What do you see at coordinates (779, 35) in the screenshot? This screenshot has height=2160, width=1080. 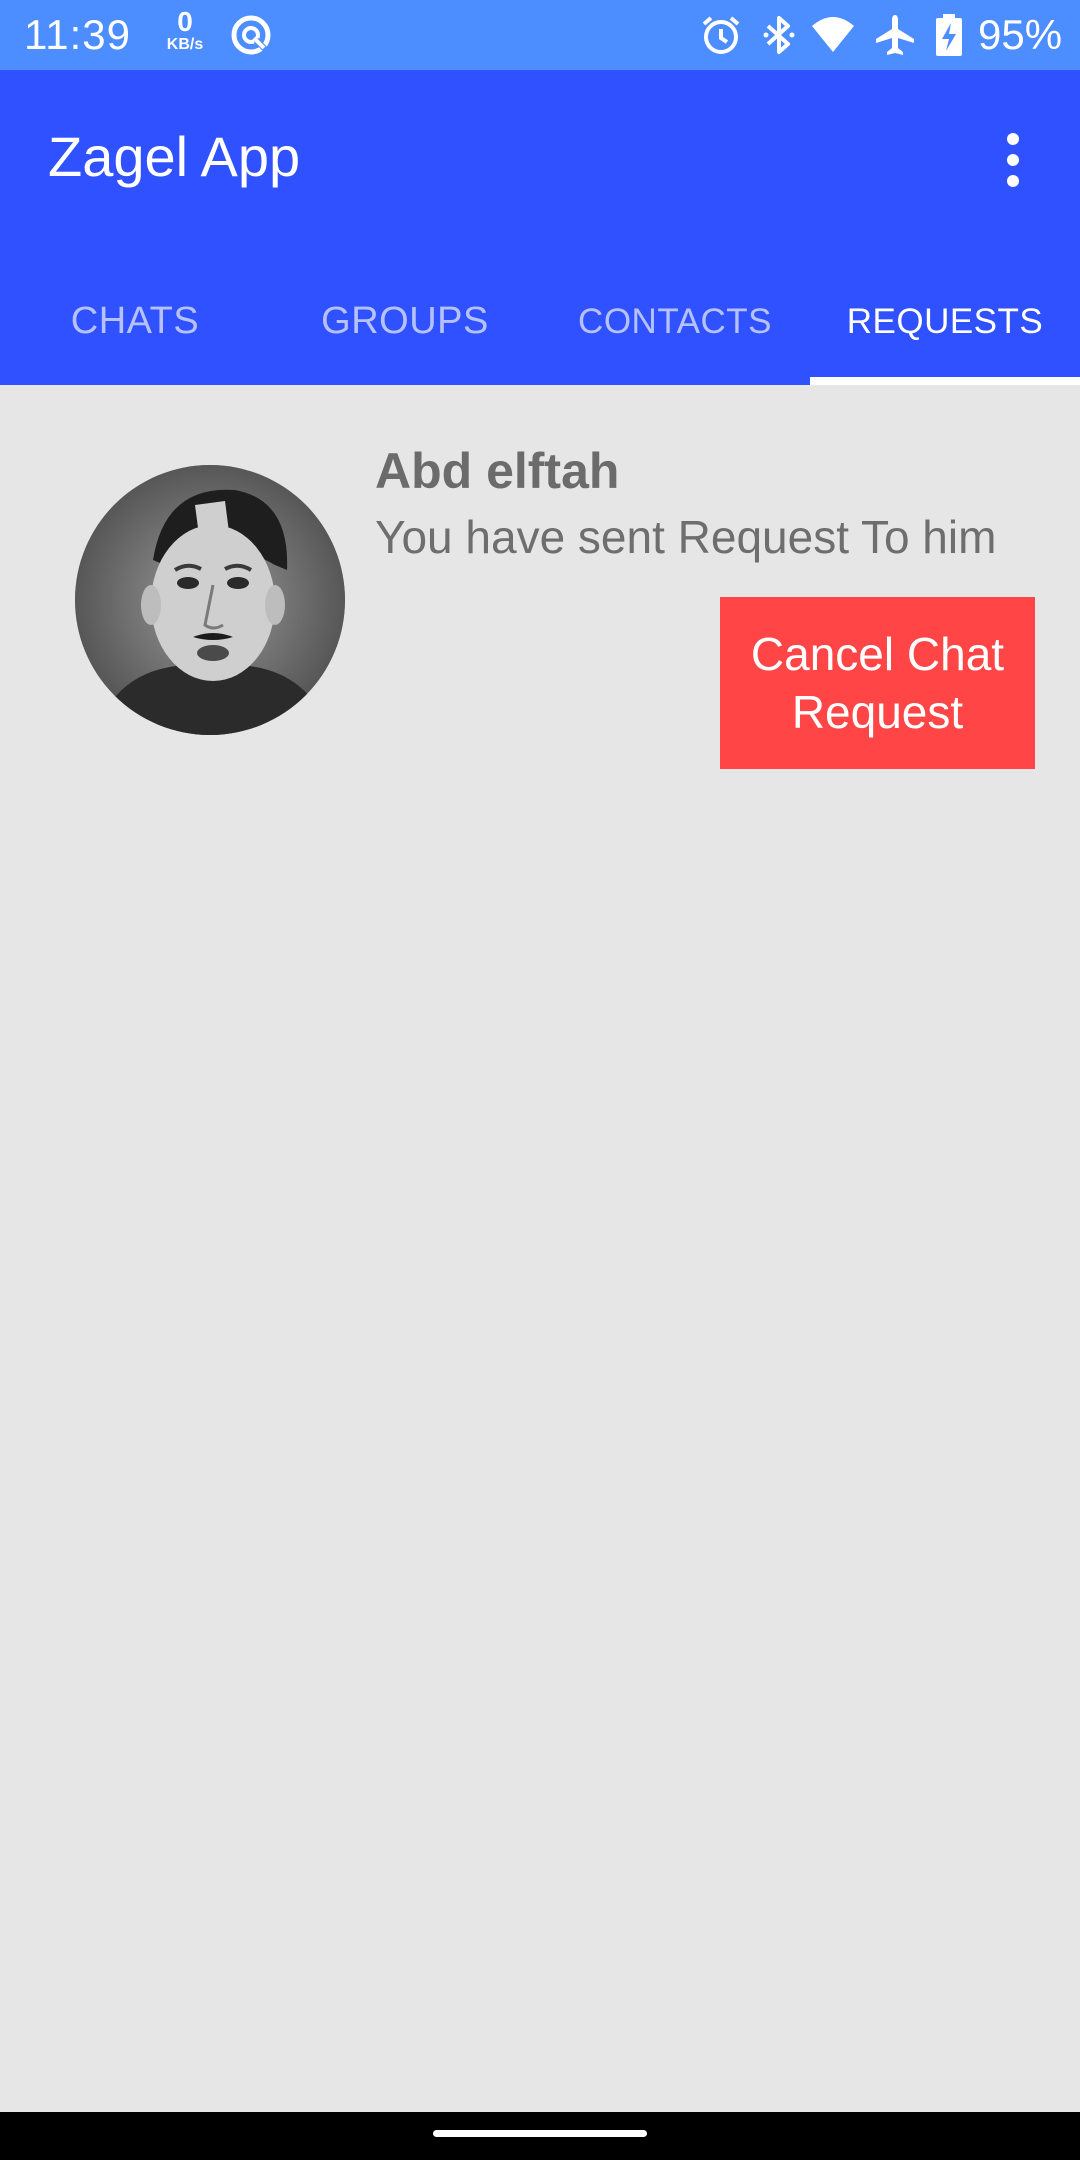 I see `bluetooth-icon` at bounding box center [779, 35].